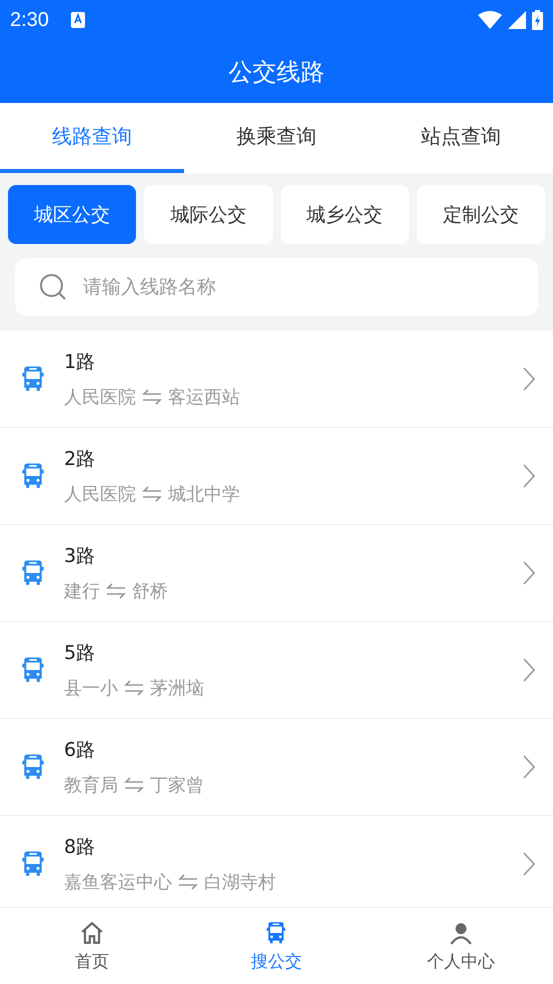 The height and width of the screenshot is (984, 553). I want to click on route-name: 2路, so click(285, 459).